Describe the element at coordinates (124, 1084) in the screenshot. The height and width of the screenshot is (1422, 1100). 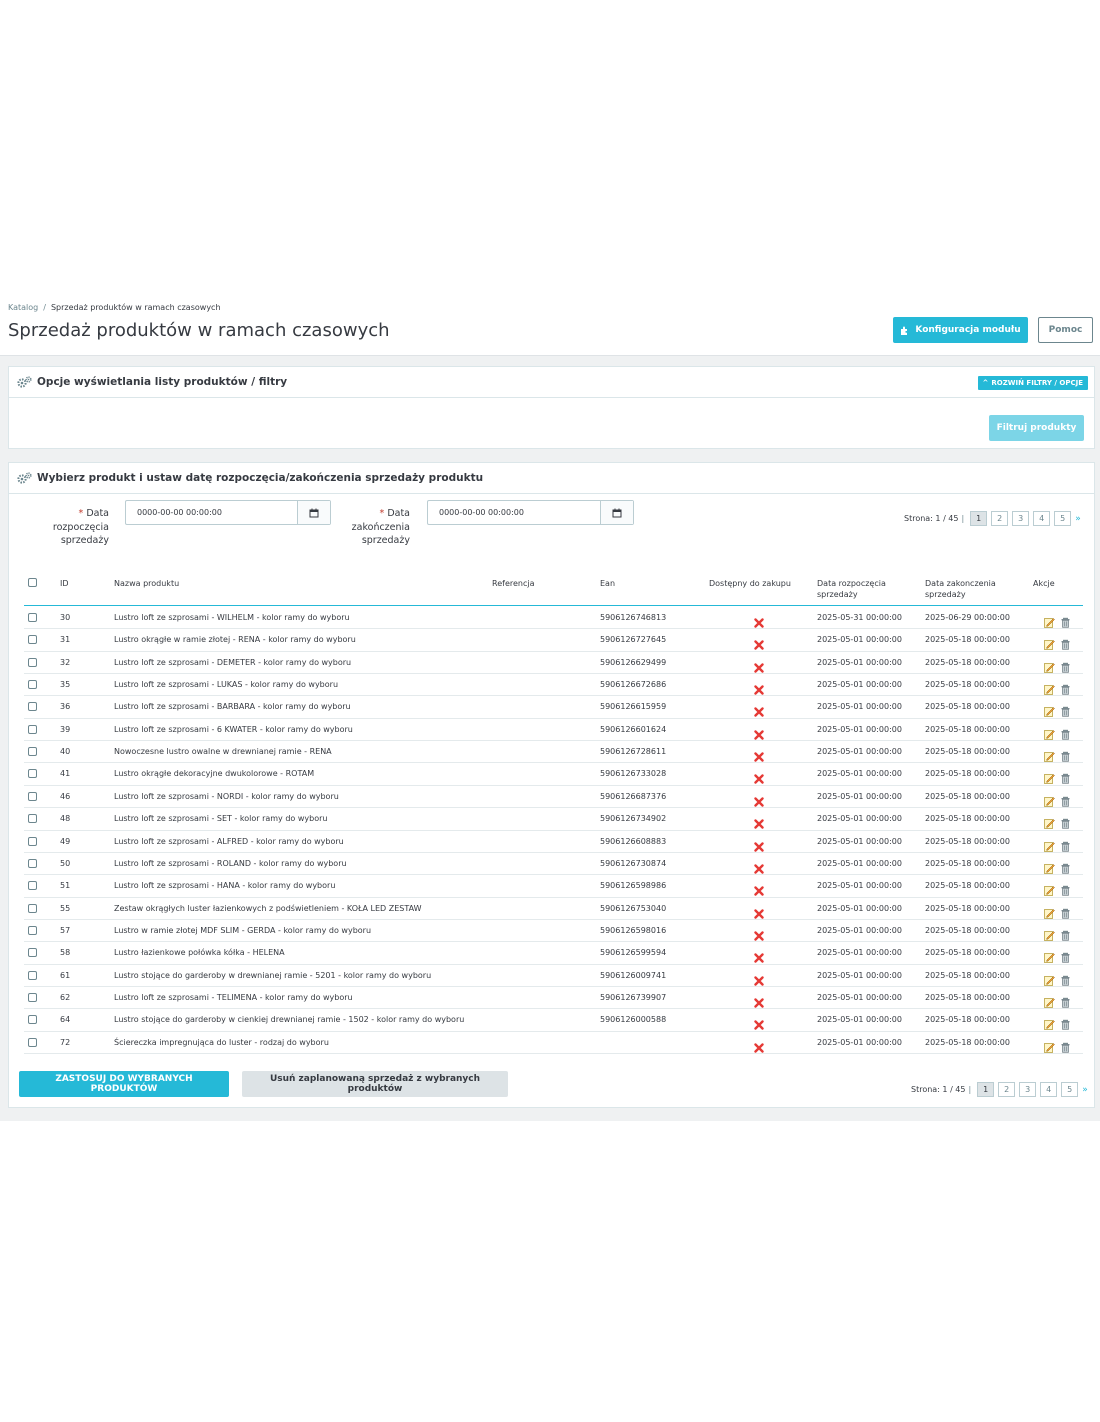
I see `apply-to-selected-button: ZASTOSUJ DO WYBRANYCH PRODUKTÓW` at that location.